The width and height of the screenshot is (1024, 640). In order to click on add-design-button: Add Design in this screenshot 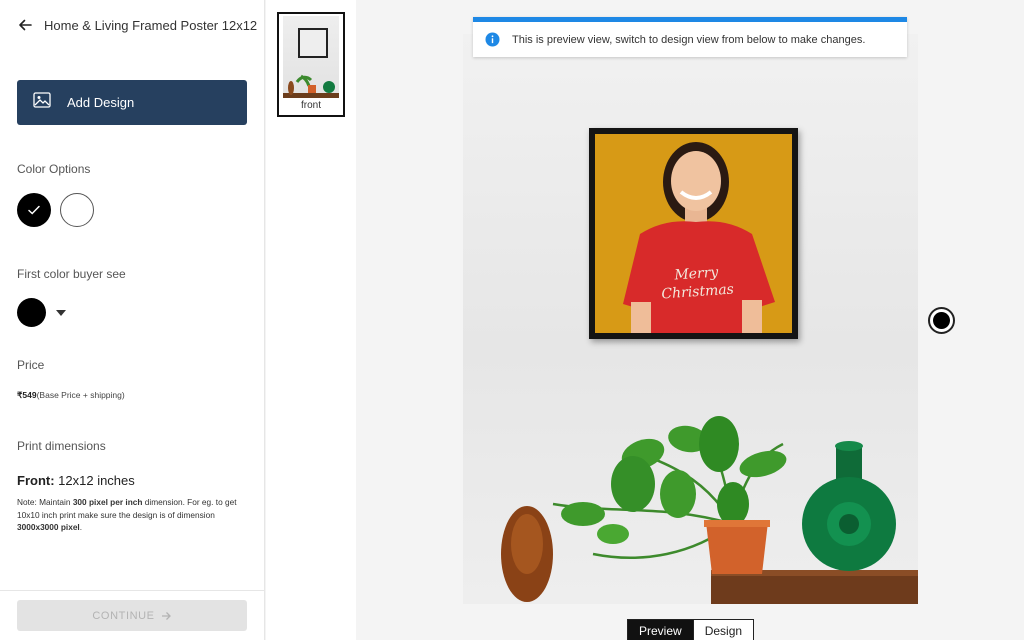, I will do `click(132, 102)`.